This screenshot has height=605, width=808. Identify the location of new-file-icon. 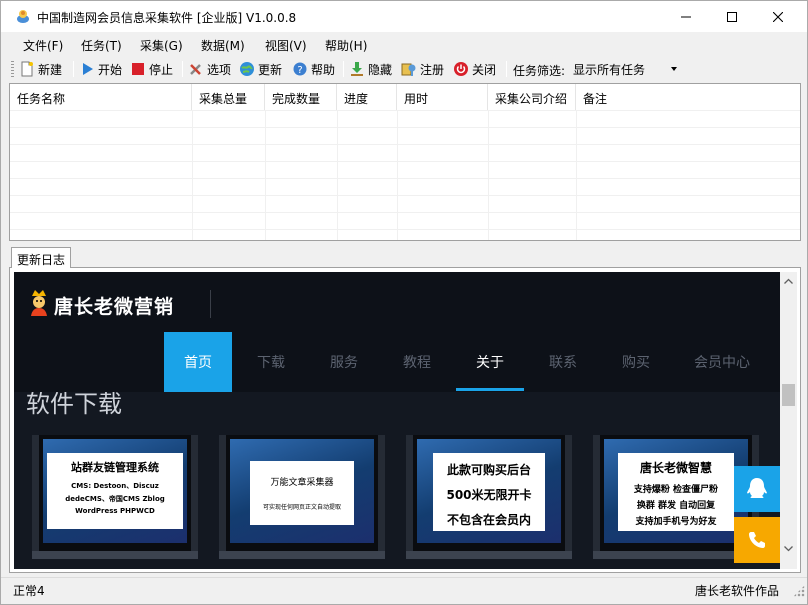
(27, 69).